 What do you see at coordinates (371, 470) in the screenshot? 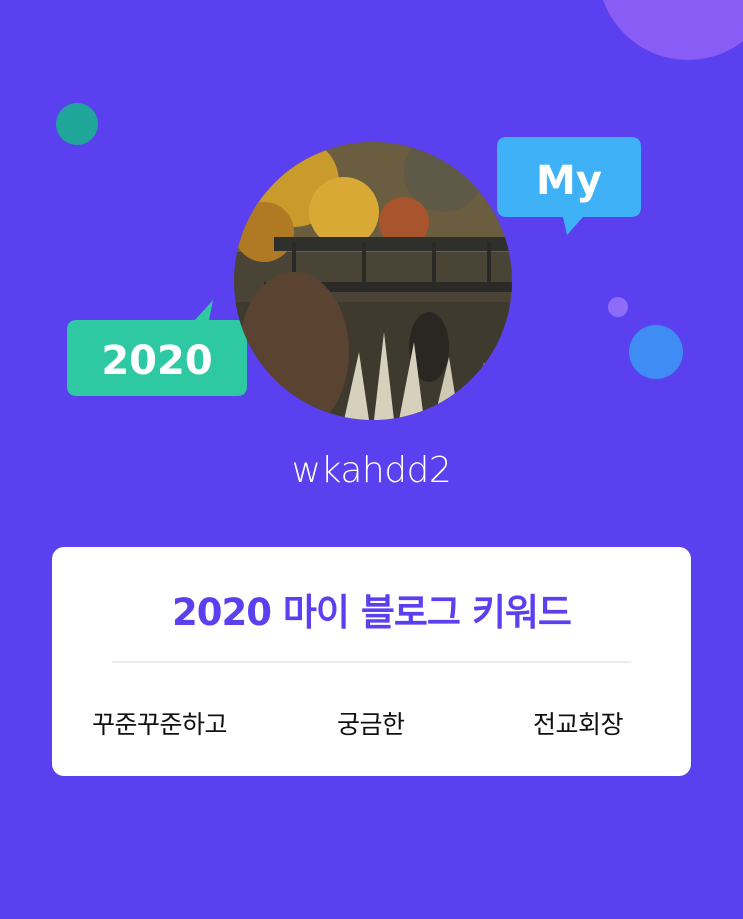
I see `username: wkahdd2` at bounding box center [371, 470].